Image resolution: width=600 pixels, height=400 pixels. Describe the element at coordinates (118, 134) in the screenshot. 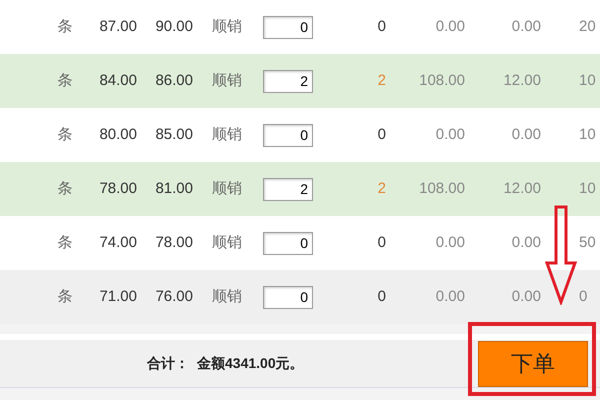

I see `table-cell-text: 80.00` at that location.